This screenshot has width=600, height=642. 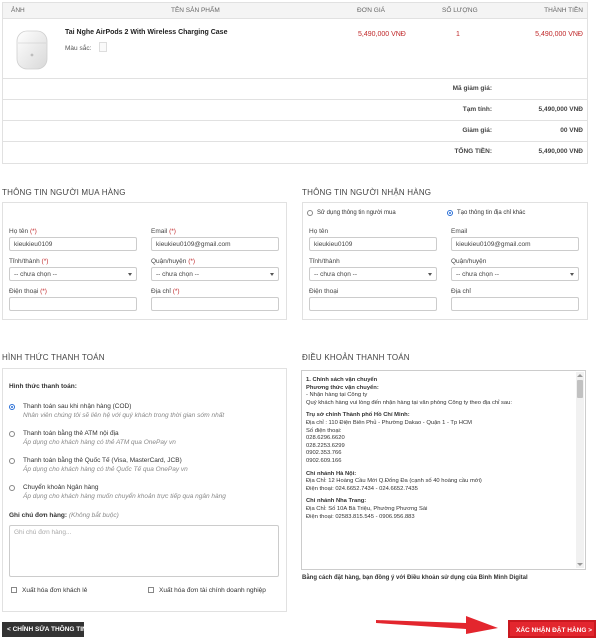 What do you see at coordinates (195, 10) in the screenshot?
I see `col-product: TÊN SẢN PHẨM` at bounding box center [195, 10].